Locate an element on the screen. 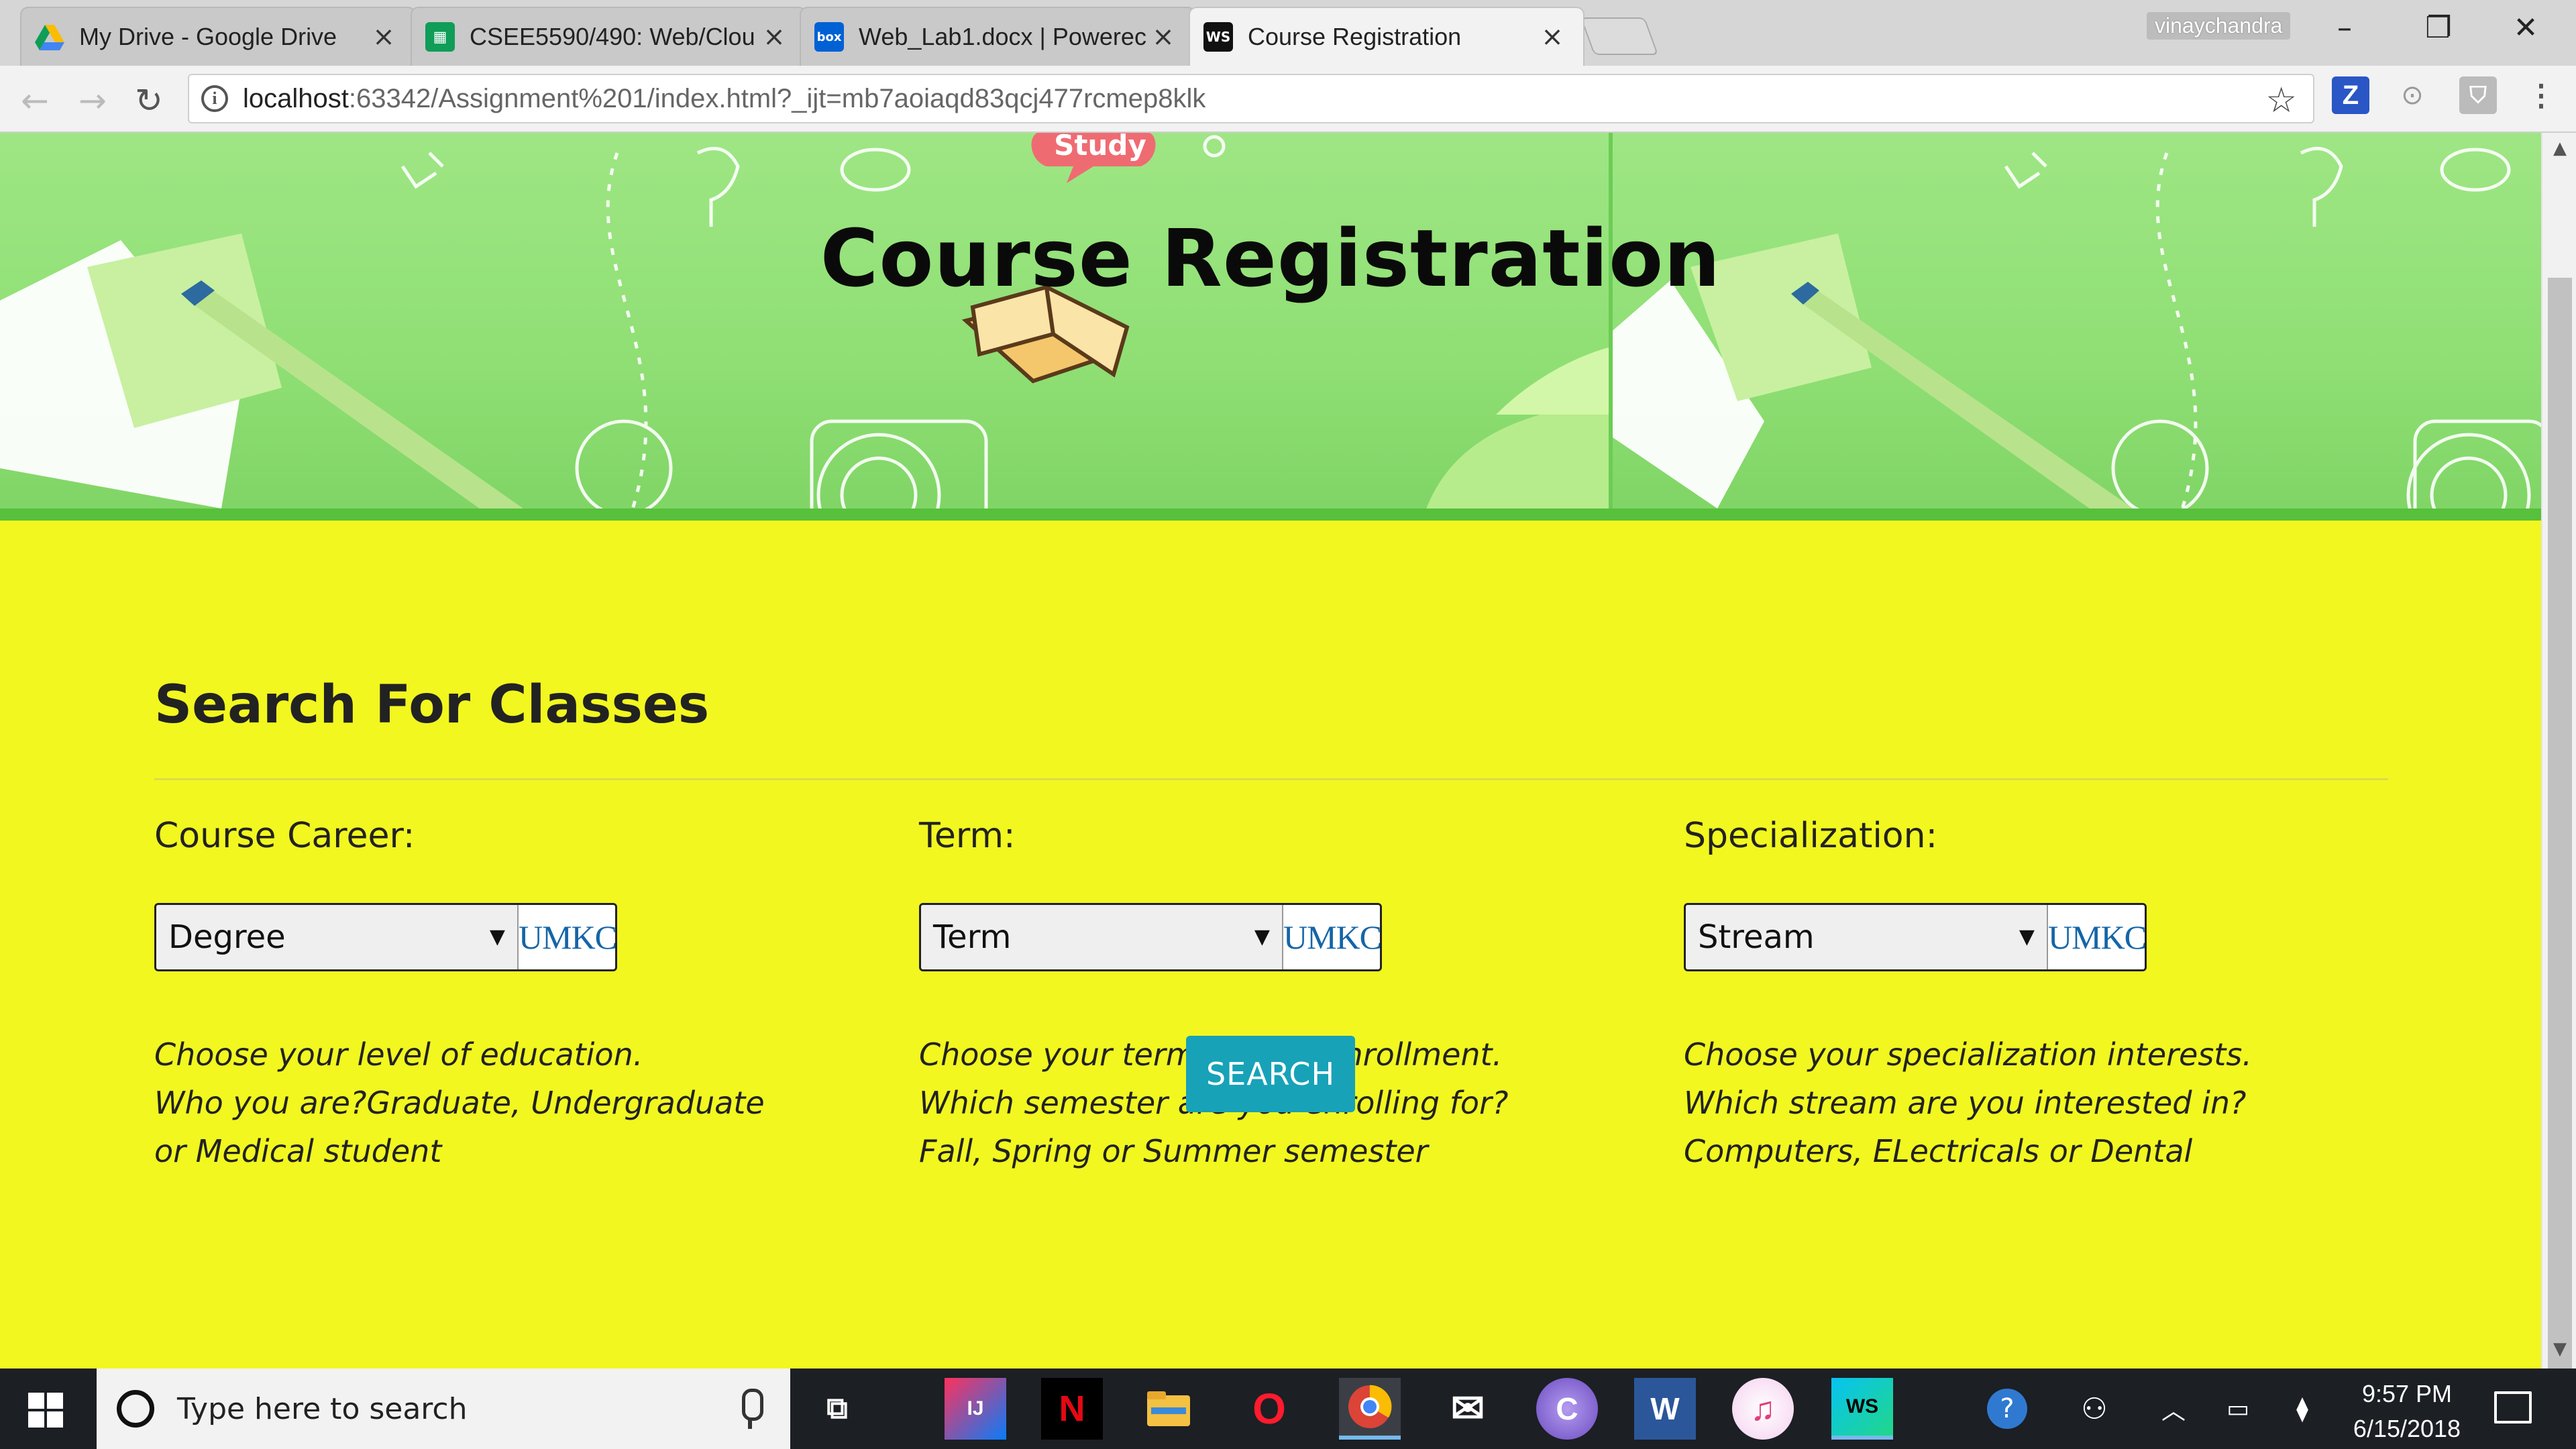 The image size is (2576, 1449). course-career-label: Course Career: is located at coordinates (284, 836).